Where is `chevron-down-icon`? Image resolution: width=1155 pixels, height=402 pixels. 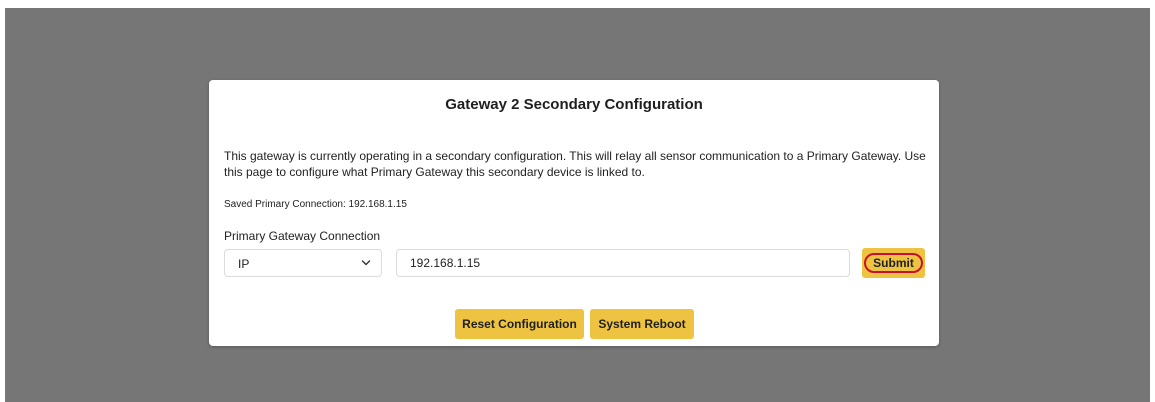 chevron-down-icon is located at coordinates (366, 263).